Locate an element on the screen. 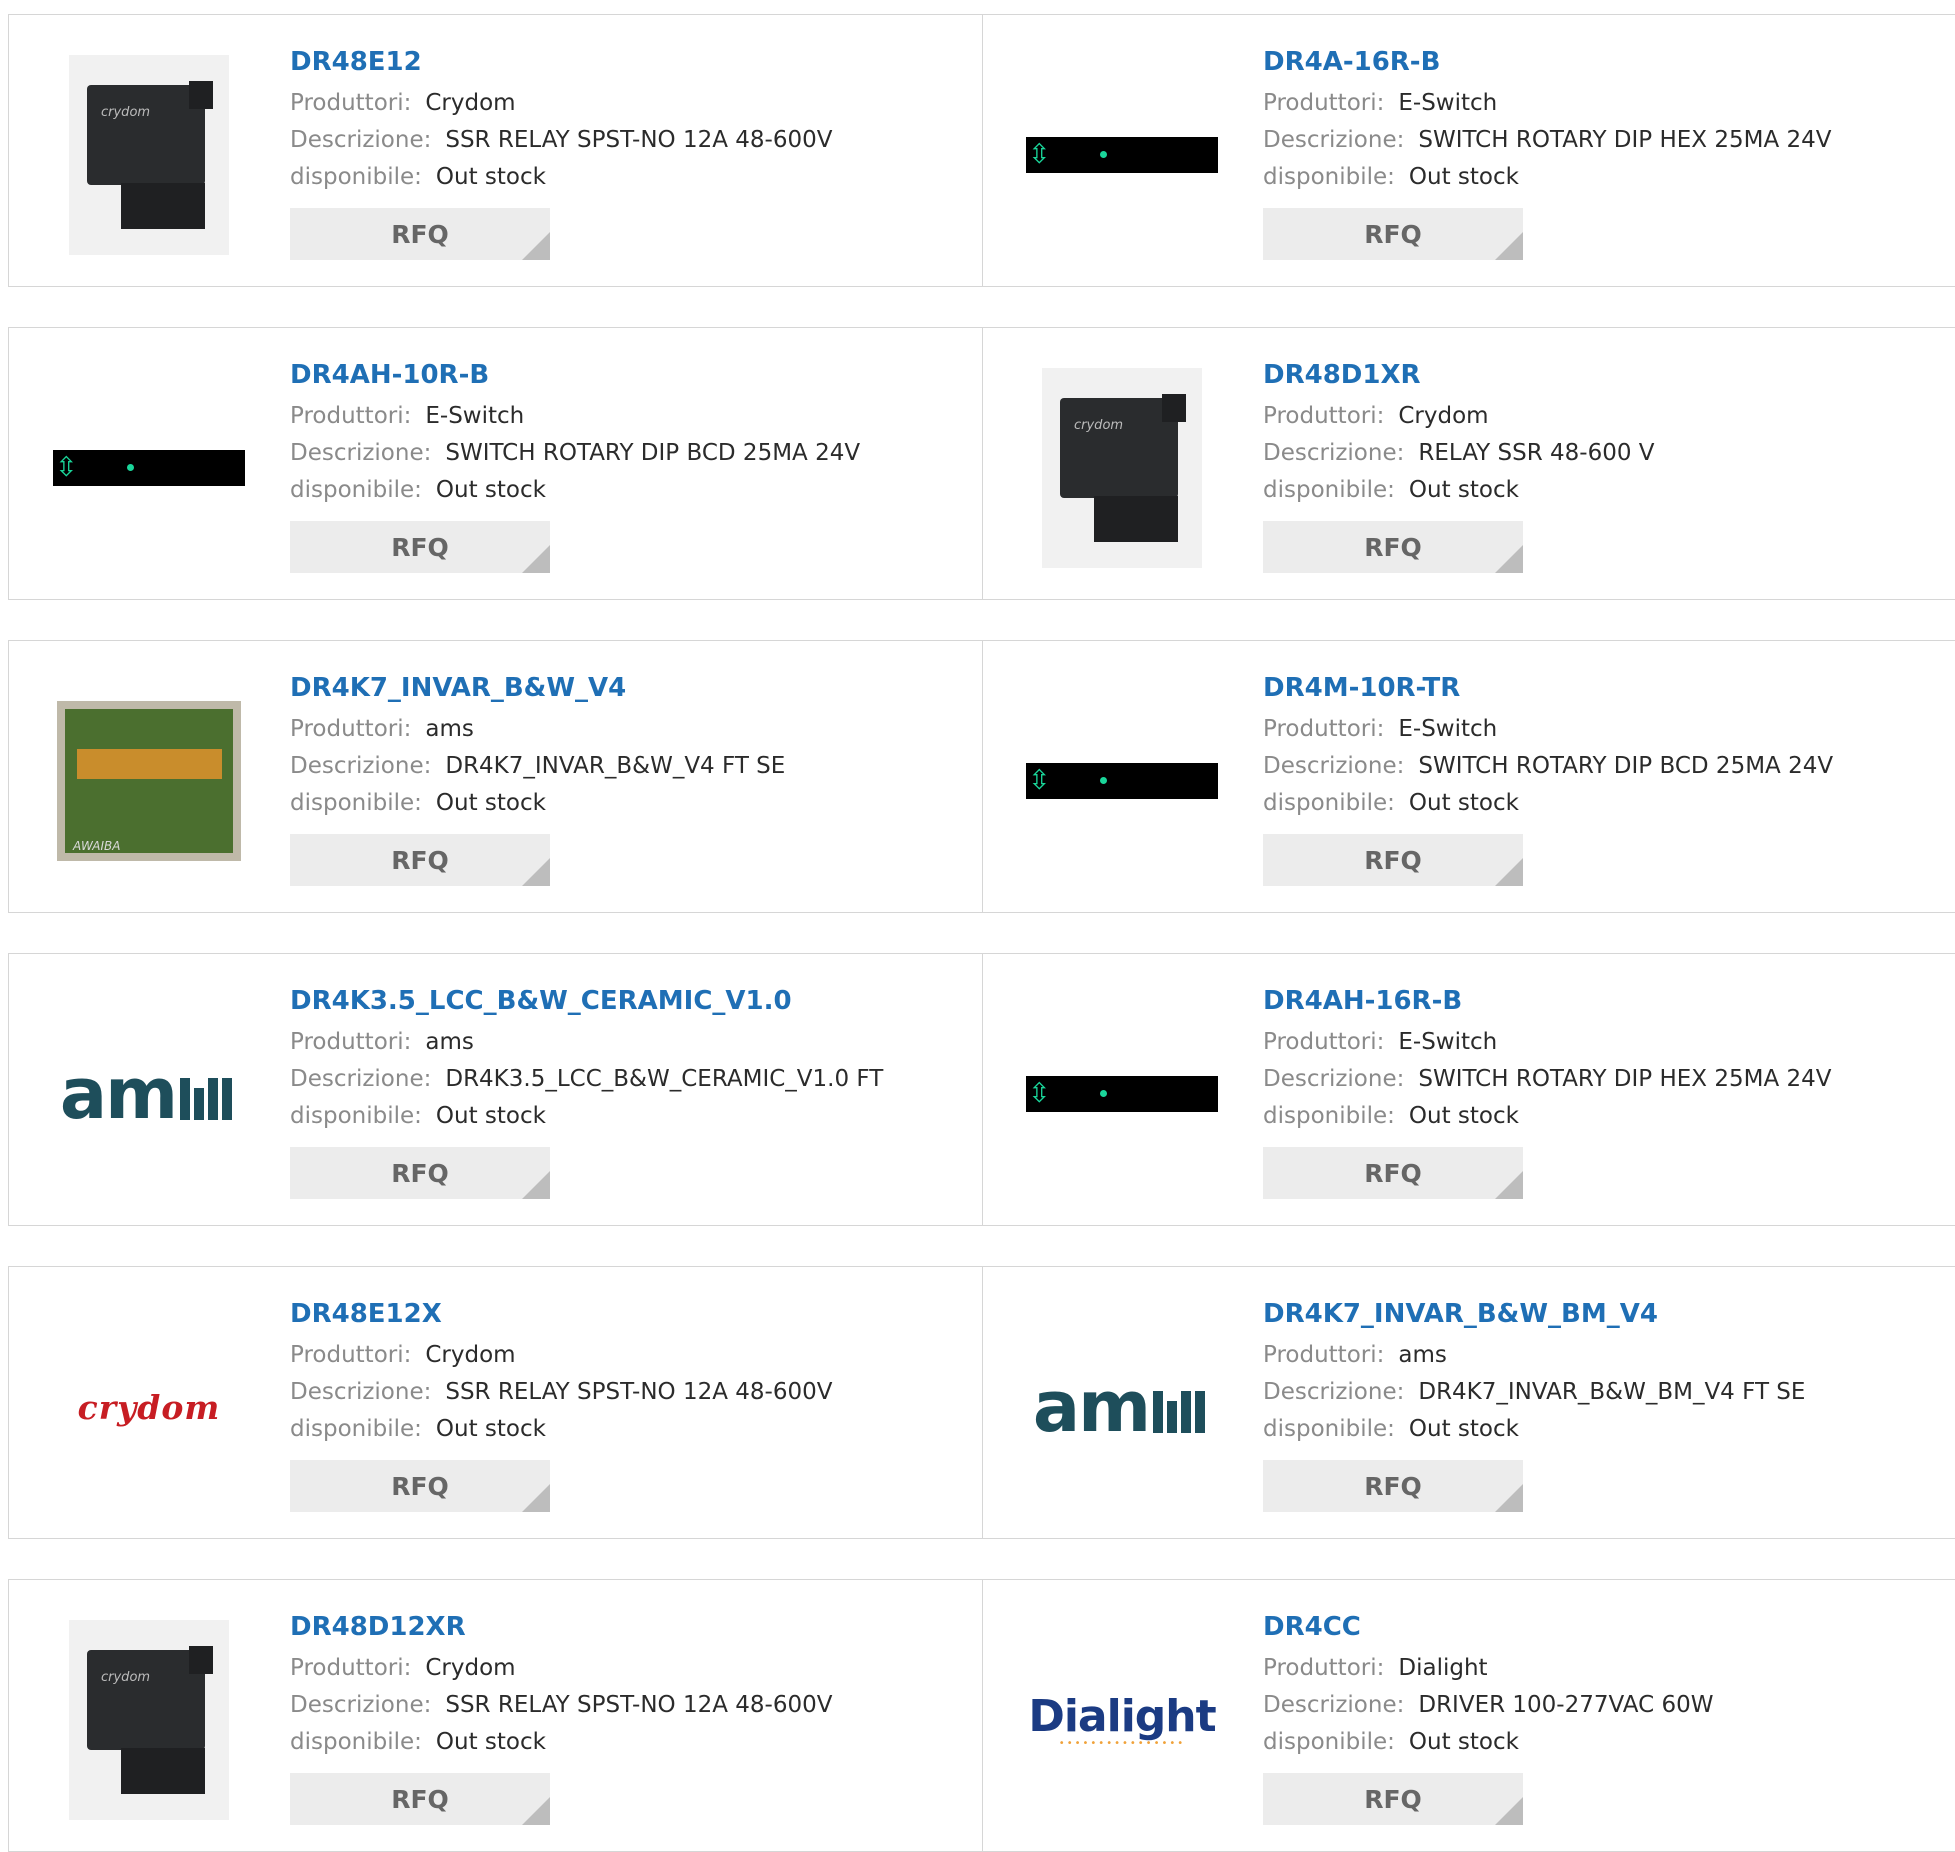  product-part-link: DR48D1XR is located at coordinates (1459, 375).